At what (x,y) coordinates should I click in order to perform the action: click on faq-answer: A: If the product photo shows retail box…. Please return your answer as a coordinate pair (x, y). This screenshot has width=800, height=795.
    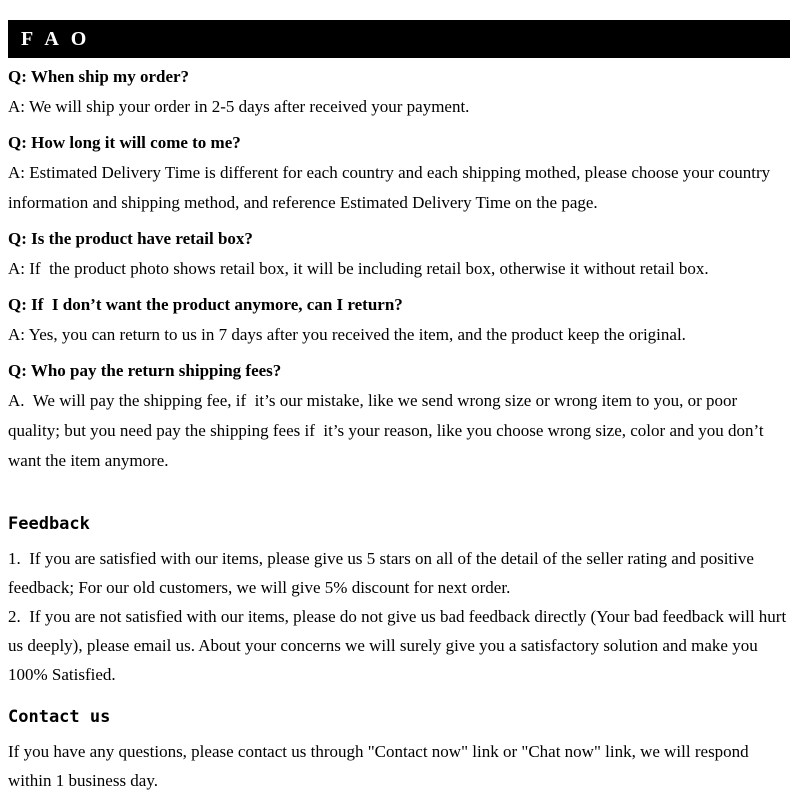
    Looking at the image, I should click on (358, 268).